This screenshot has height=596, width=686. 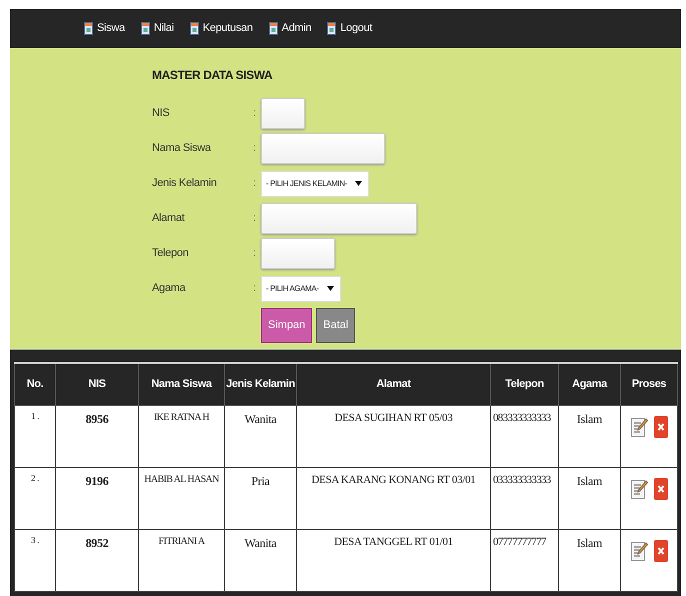 What do you see at coordinates (97, 498) in the screenshot?
I see `table-cell: 9196` at bounding box center [97, 498].